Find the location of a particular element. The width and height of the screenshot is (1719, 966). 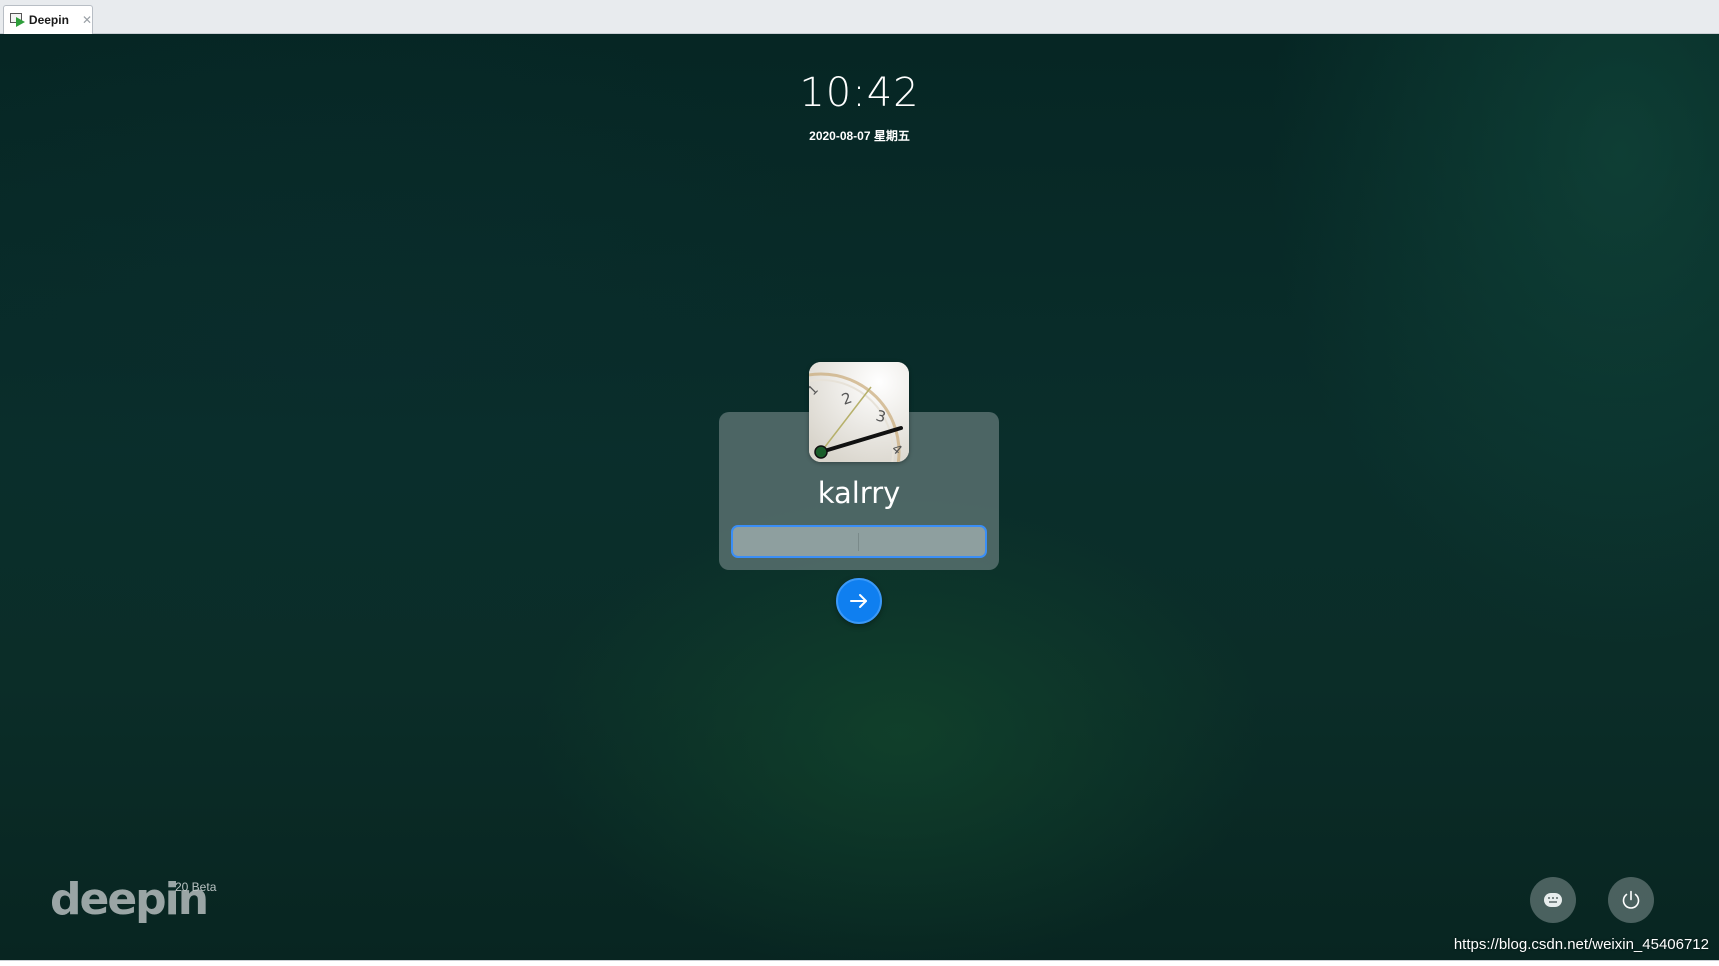

power-button is located at coordinates (1631, 900).